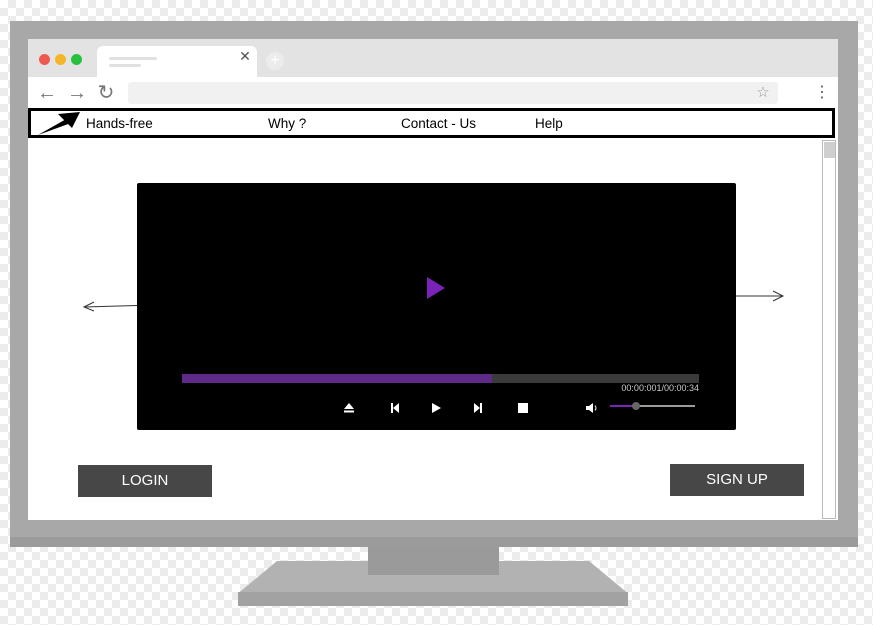 This screenshot has height=625, width=873. What do you see at coordinates (635, 406) in the screenshot?
I see `volume-slider-knob` at bounding box center [635, 406].